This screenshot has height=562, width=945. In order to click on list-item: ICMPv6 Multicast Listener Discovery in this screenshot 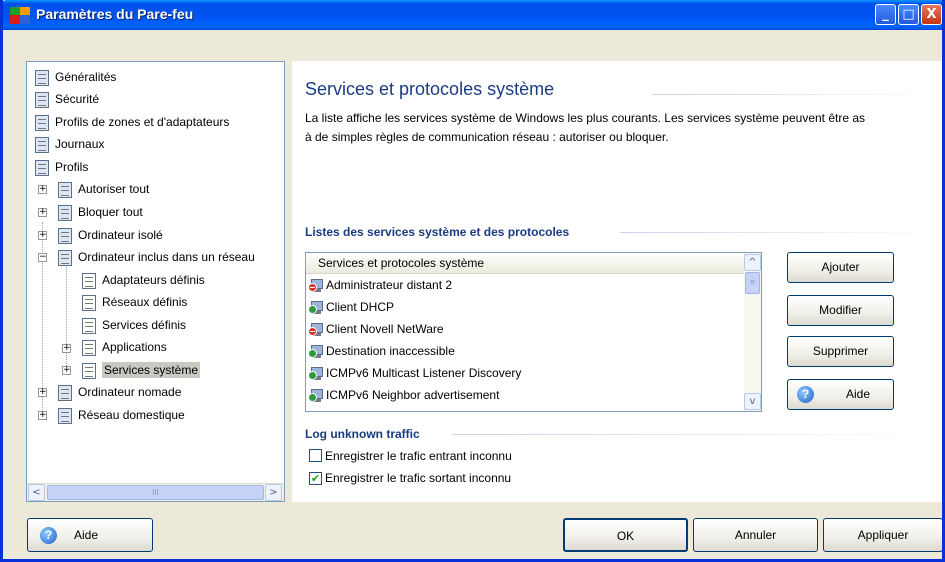, I will do `click(526, 373)`.